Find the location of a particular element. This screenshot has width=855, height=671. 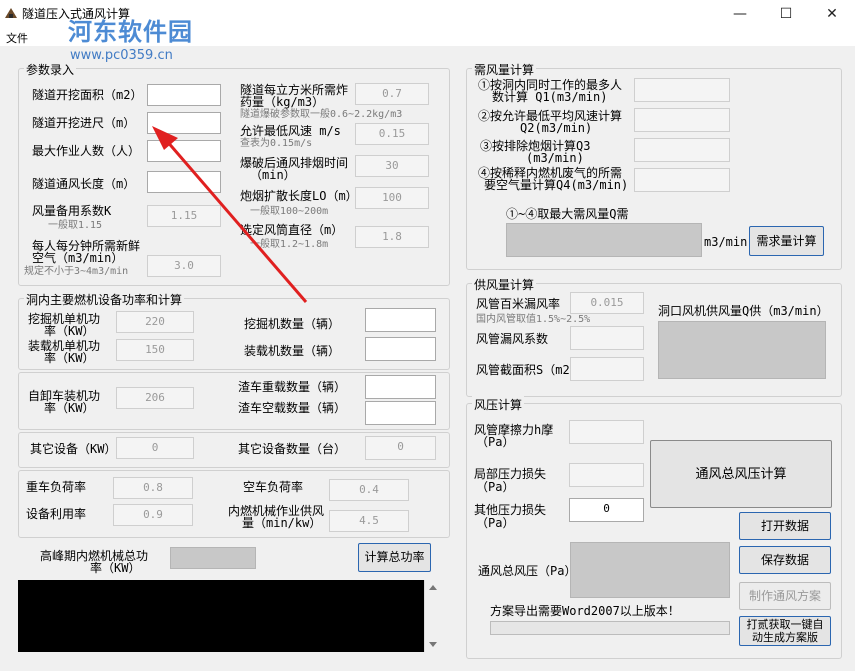

workers-label: 最大作业人数（人） is located at coordinates (86, 151).